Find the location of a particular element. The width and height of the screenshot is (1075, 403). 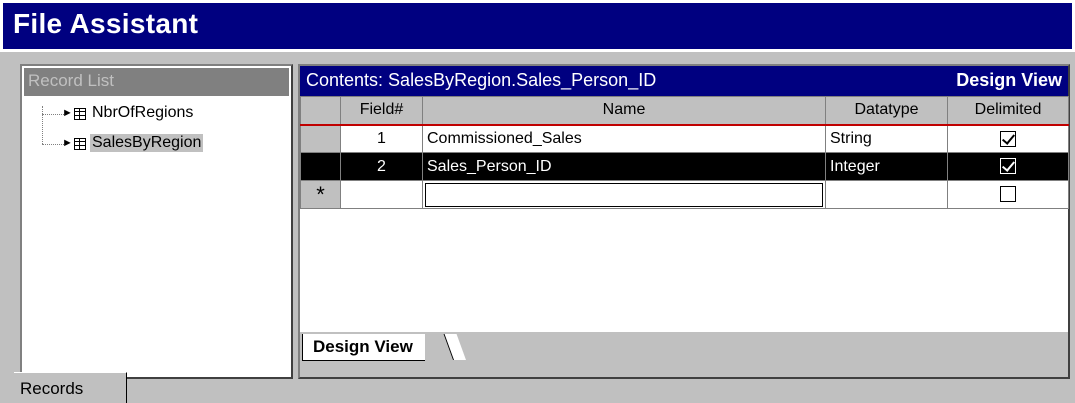

column-header-delimited: Delimited is located at coordinates (1008, 110).